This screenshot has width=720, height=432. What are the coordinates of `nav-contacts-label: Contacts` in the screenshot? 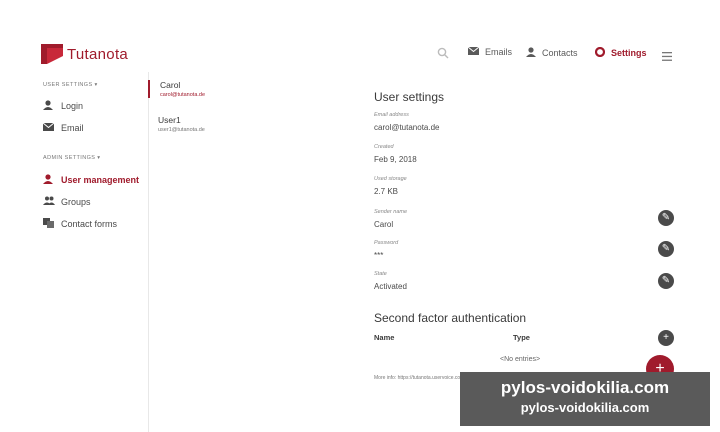 It's located at (560, 53).